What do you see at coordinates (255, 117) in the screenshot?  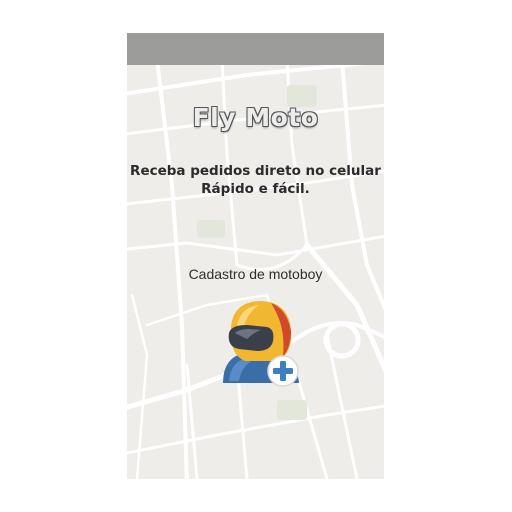 I see `app-title: Fly Moto` at bounding box center [255, 117].